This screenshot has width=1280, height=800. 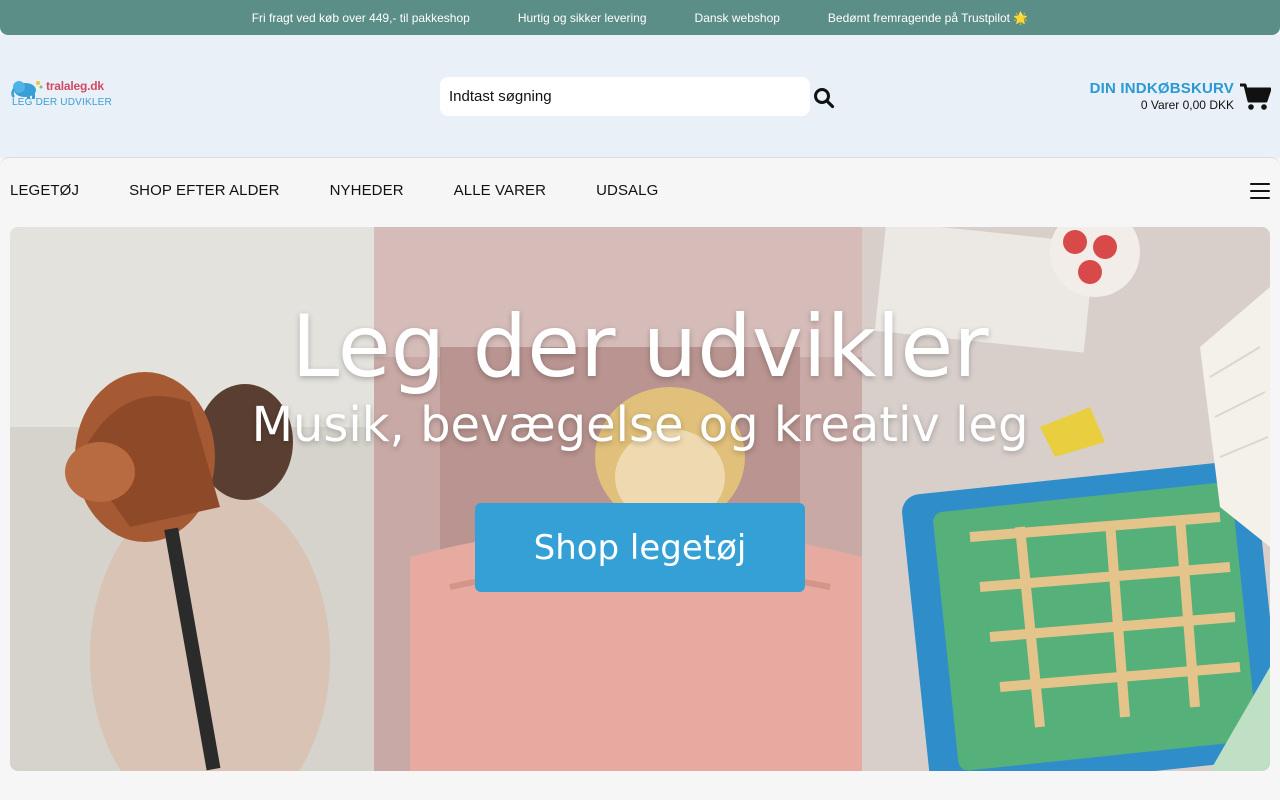 I want to click on site-logo: tralaleg.dk LEG DER UDVIKLER, so click(x=61, y=97).